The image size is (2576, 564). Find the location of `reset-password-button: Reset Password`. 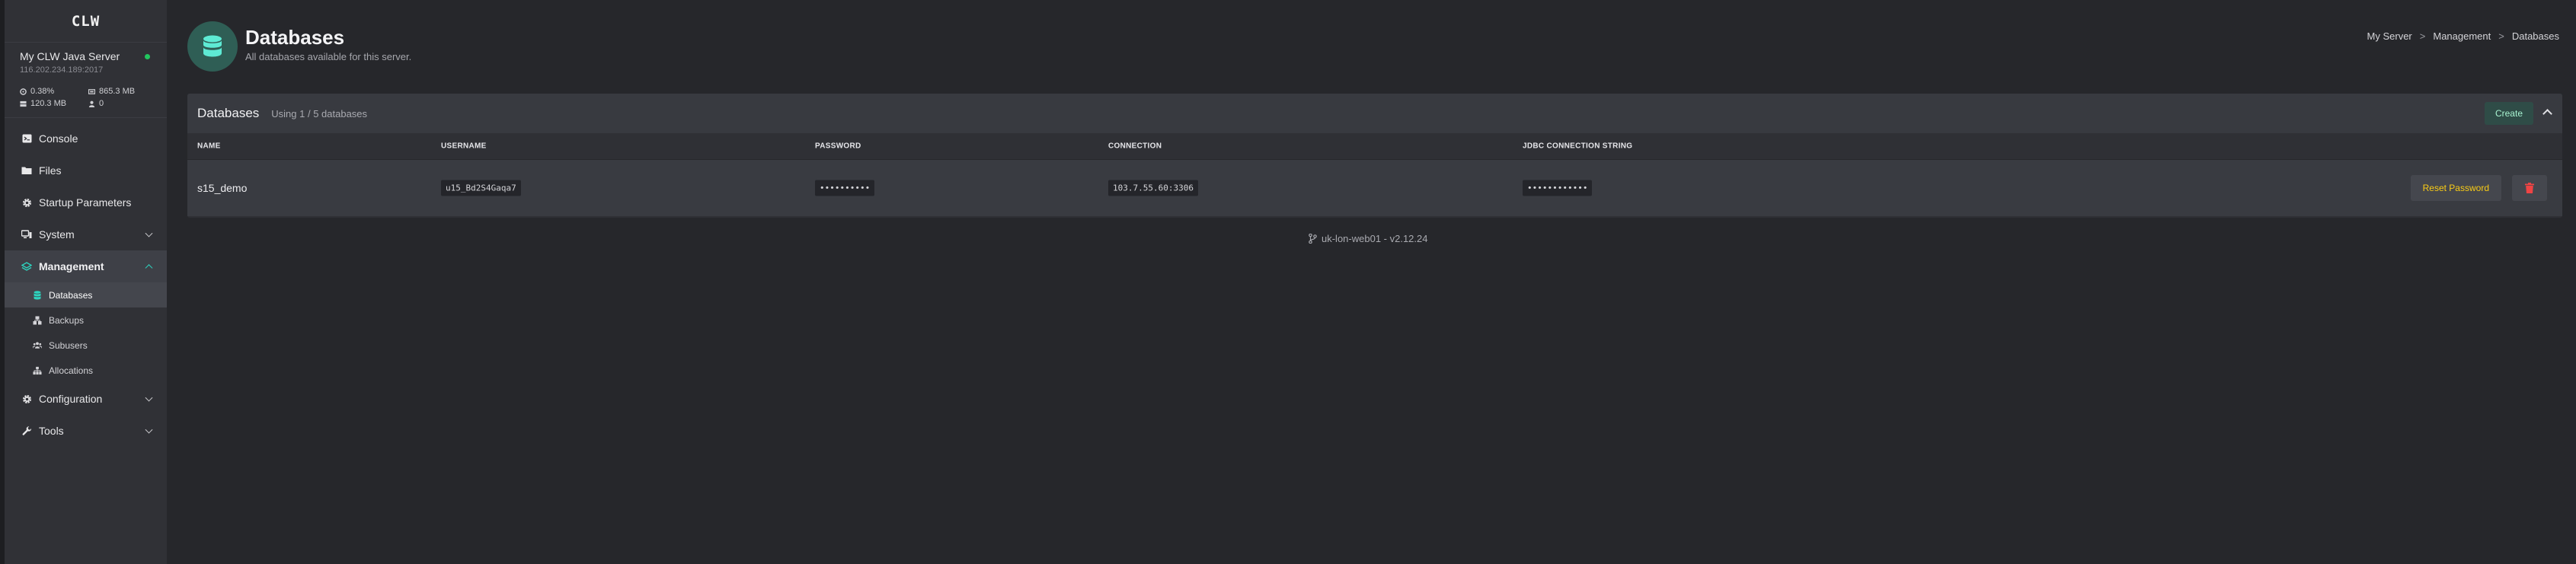

reset-password-button: Reset Password is located at coordinates (2456, 188).